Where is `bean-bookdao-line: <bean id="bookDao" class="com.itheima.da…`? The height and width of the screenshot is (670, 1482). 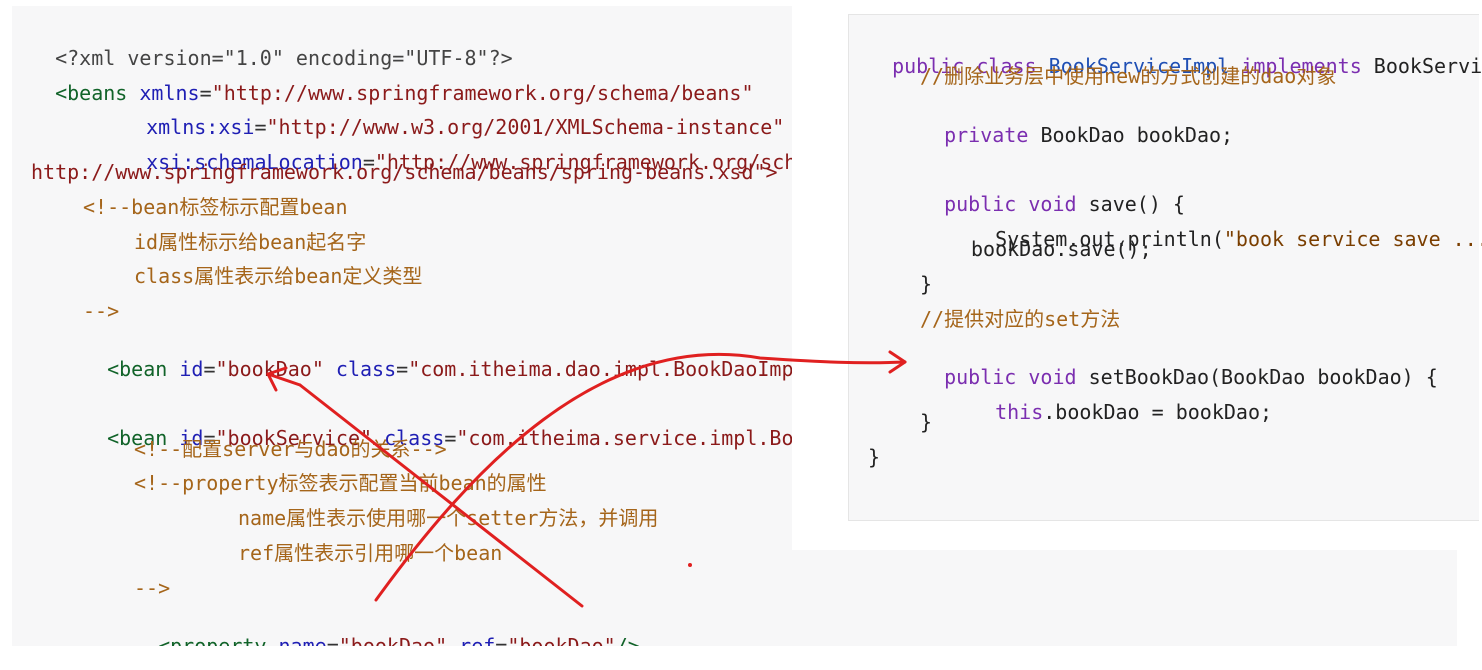 bean-bookdao-line: <bean id="bookDao" class="com.itheima.da… is located at coordinates (474, 369).